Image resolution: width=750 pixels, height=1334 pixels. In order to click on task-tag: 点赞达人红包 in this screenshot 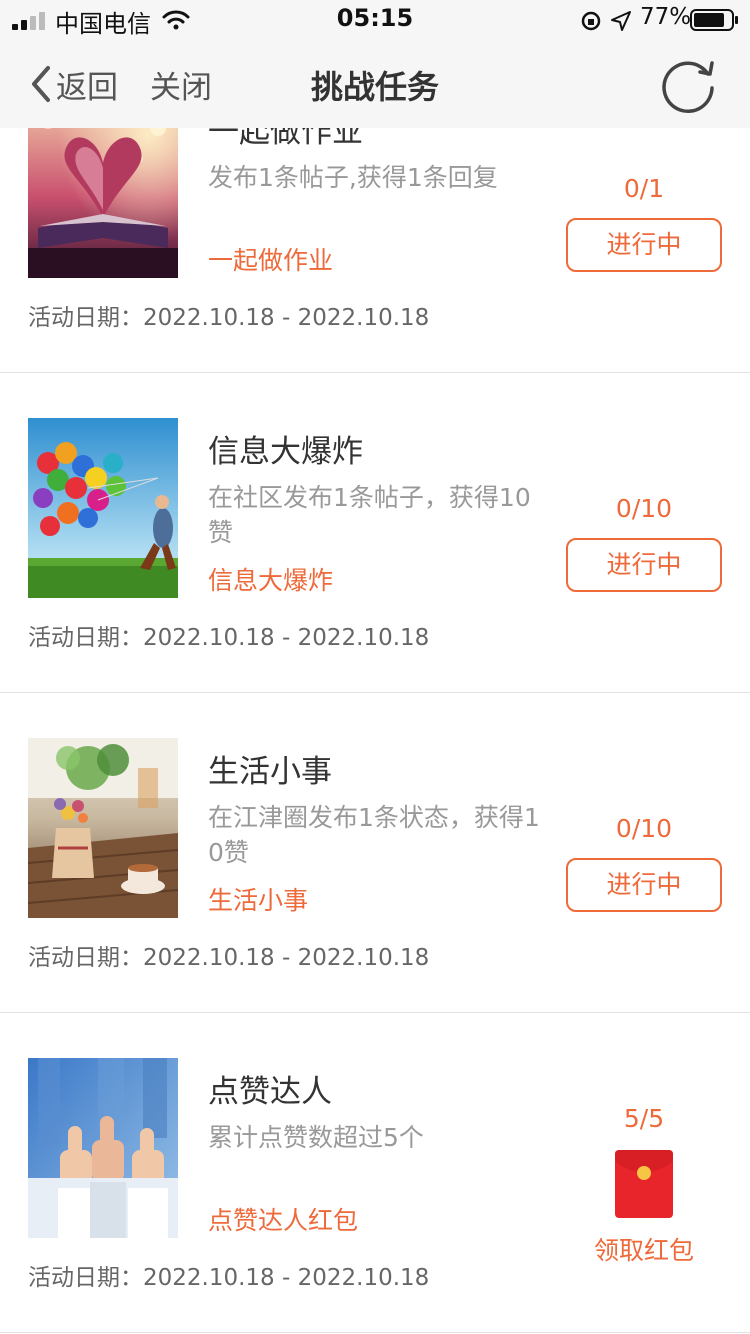, I will do `click(283, 1220)`.